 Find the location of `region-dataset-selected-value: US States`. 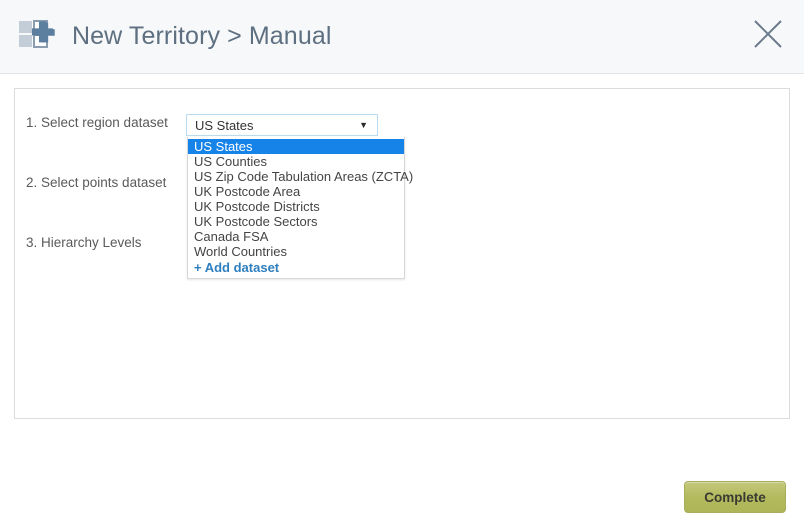

region-dataset-selected-value: US States is located at coordinates (224, 125).